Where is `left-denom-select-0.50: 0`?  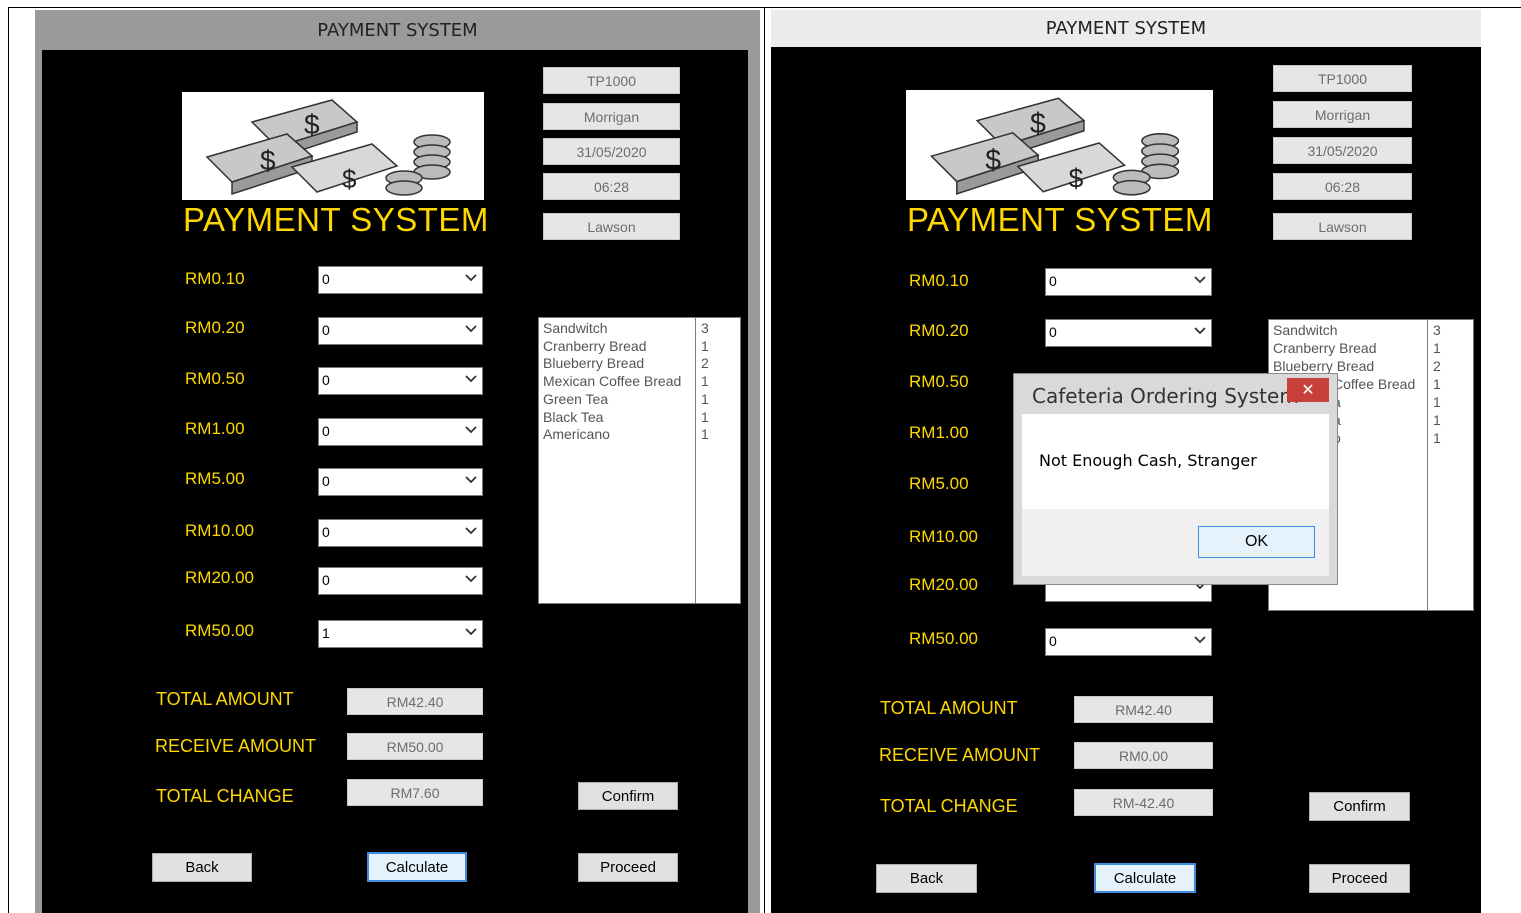
left-denom-select-0.50: 0 is located at coordinates (400, 381).